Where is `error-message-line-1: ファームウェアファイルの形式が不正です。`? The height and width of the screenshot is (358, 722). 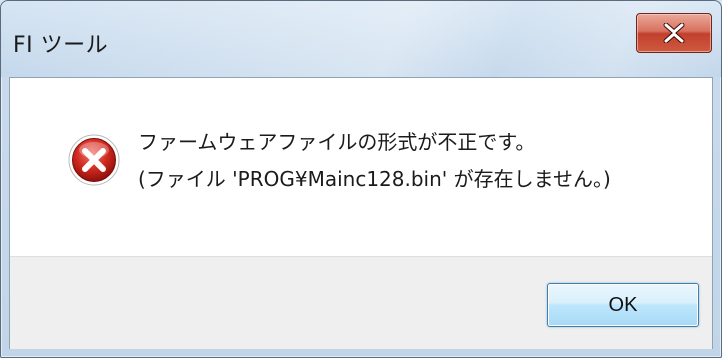 error-message-line-1: ファームウェアファイルの形式が不正です。 is located at coordinates (337, 142).